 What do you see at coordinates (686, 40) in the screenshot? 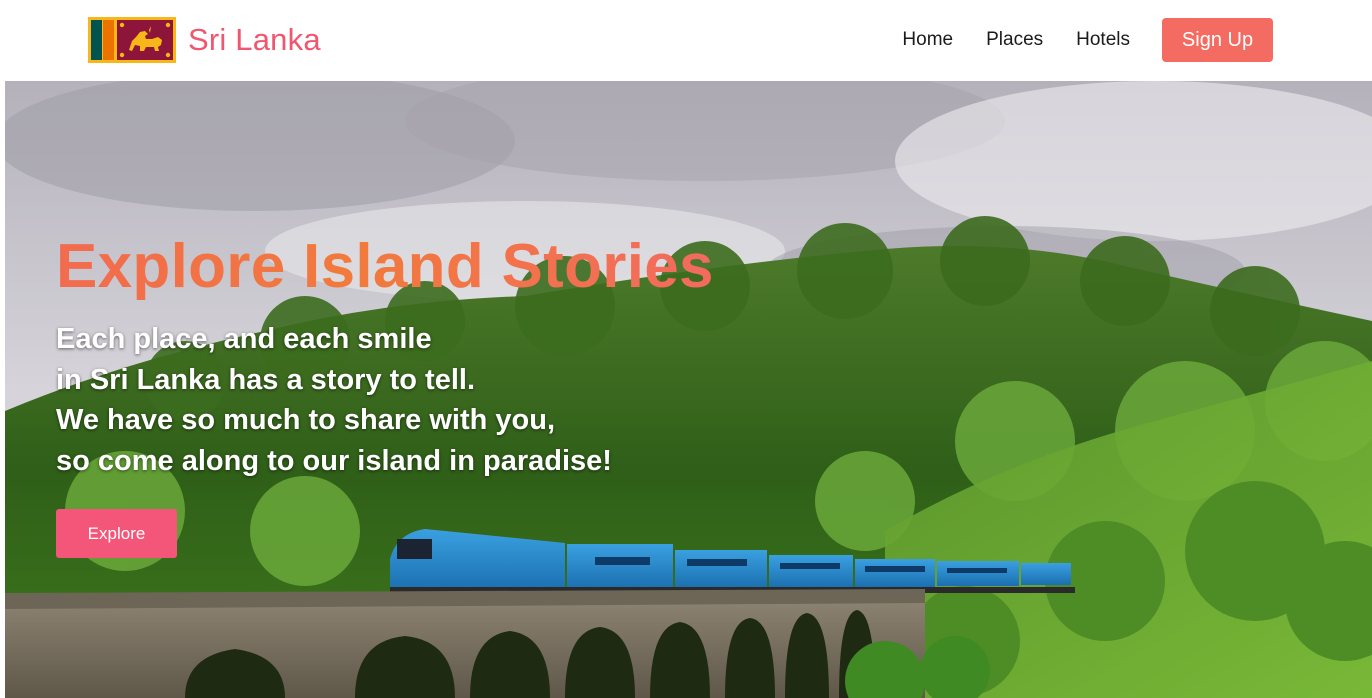
I see `navbar: Sri Lanka Home Places Hotels Sign Up` at bounding box center [686, 40].